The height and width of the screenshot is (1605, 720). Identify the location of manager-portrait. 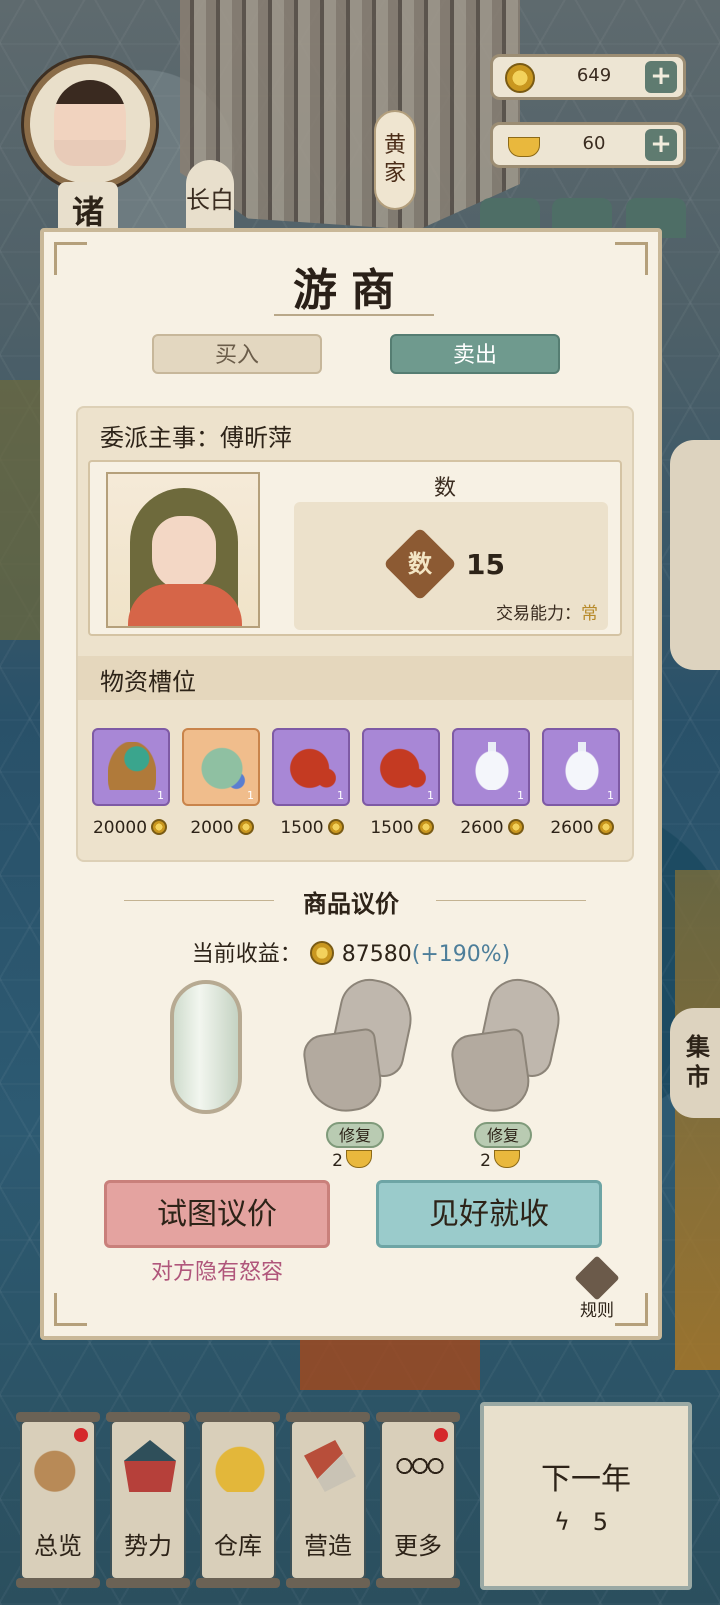
(183, 550).